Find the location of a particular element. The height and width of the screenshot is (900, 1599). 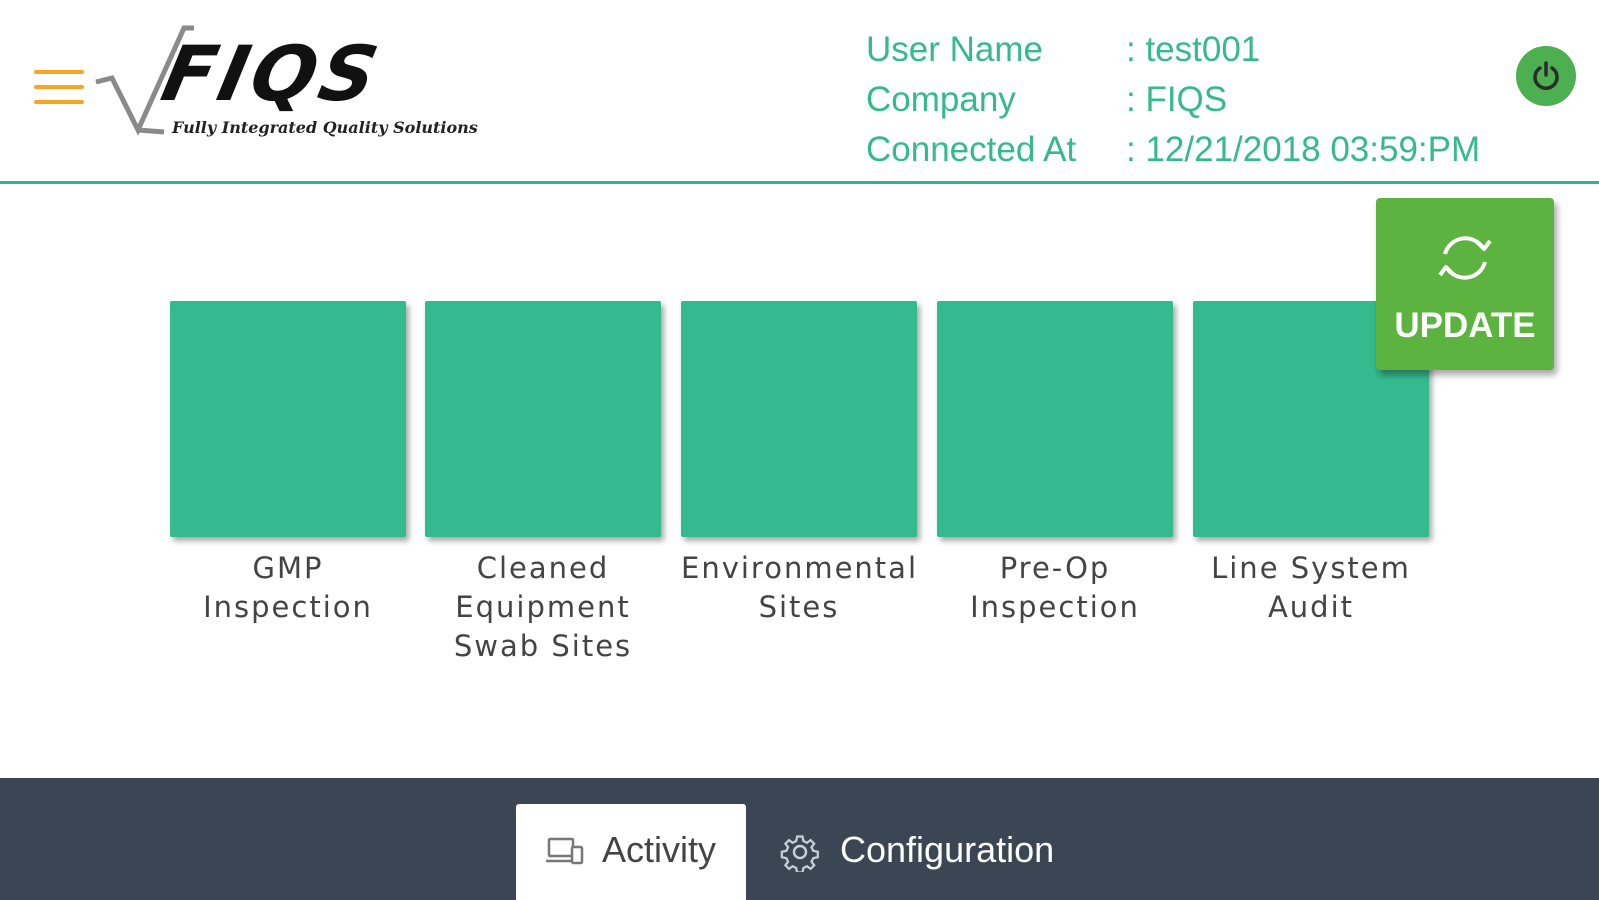

tile-environmental-sites: Environmental Sites is located at coordinates (799, 464).